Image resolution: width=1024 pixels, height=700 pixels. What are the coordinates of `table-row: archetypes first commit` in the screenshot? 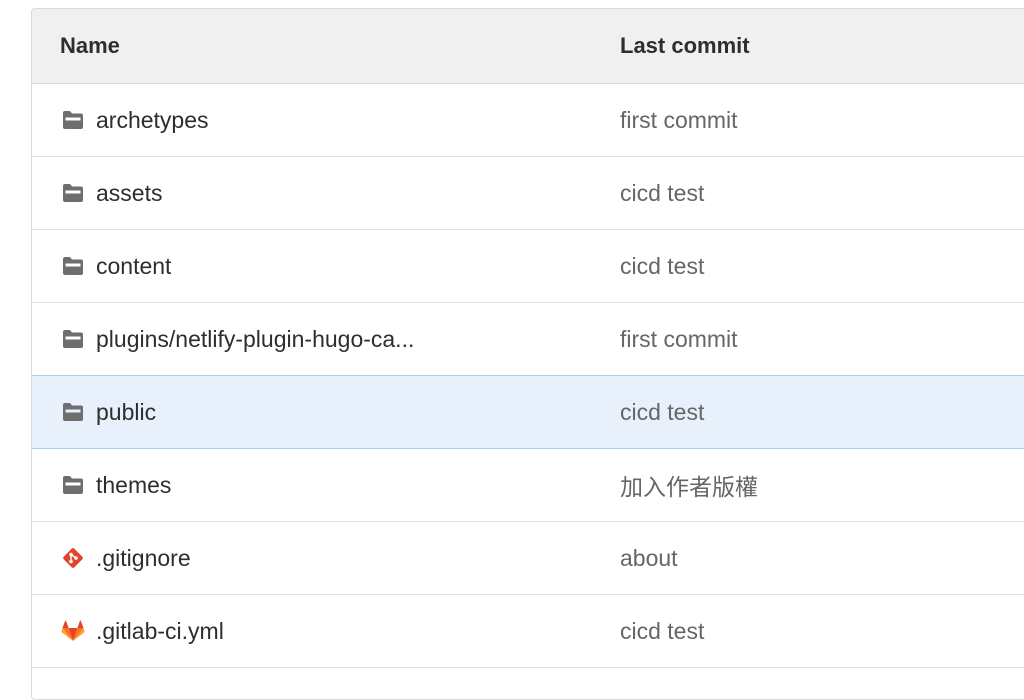 It's located at (528, 120).